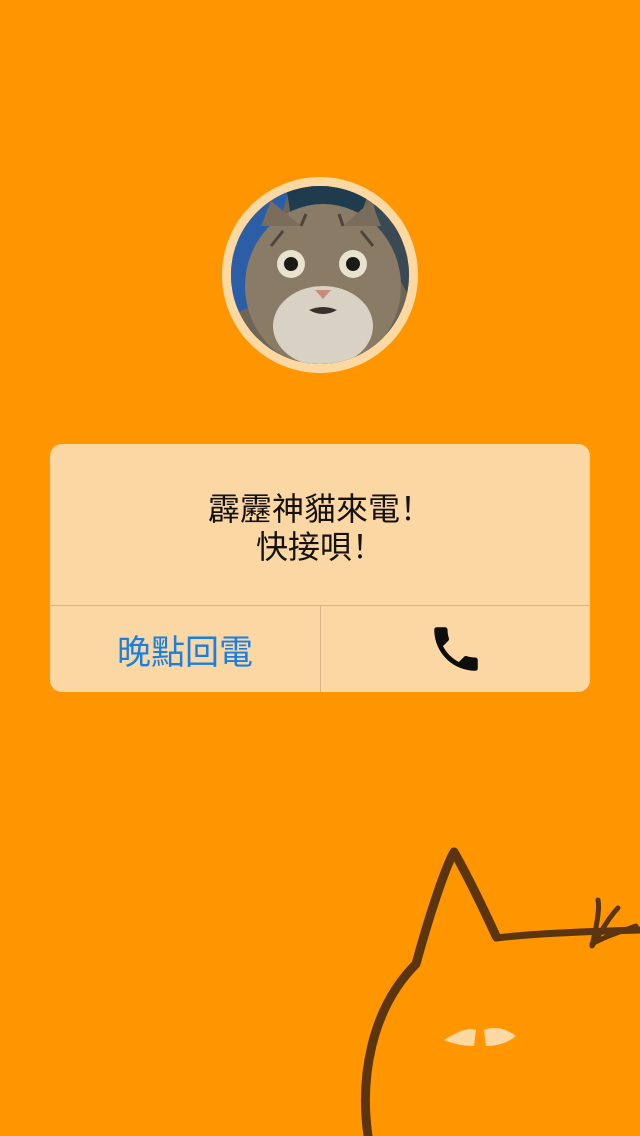  I want to click on phone-icon, so click(455, 649).